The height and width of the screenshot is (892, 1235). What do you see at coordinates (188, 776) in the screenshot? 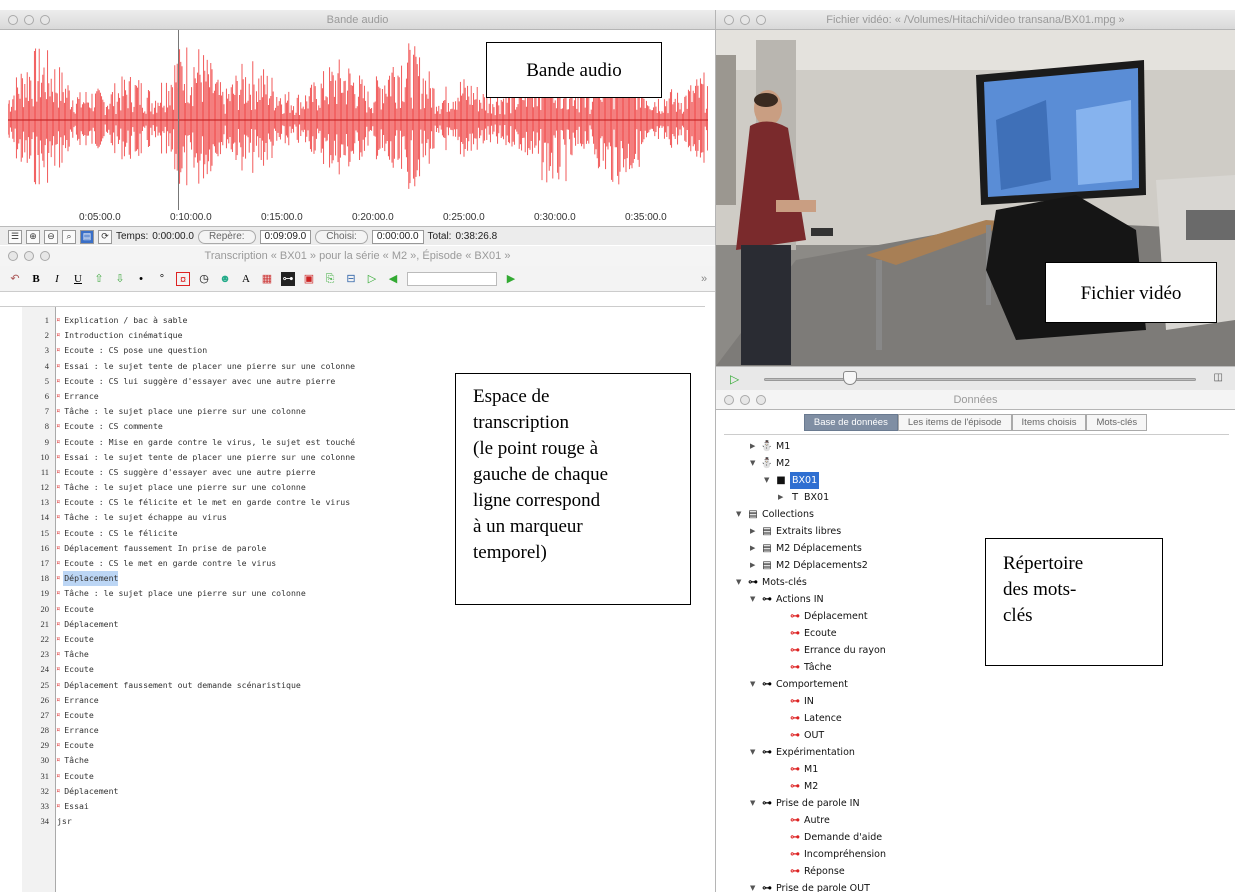
I see `transcript-line: 31 ¤ Ecoute` at bounding box center [188, 776].